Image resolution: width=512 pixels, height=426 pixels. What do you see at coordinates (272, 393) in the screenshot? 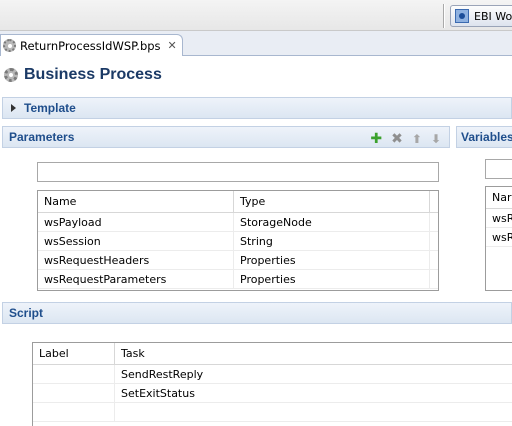
I see `table-row: SetExitStatus` at bounding box center [272, 393].